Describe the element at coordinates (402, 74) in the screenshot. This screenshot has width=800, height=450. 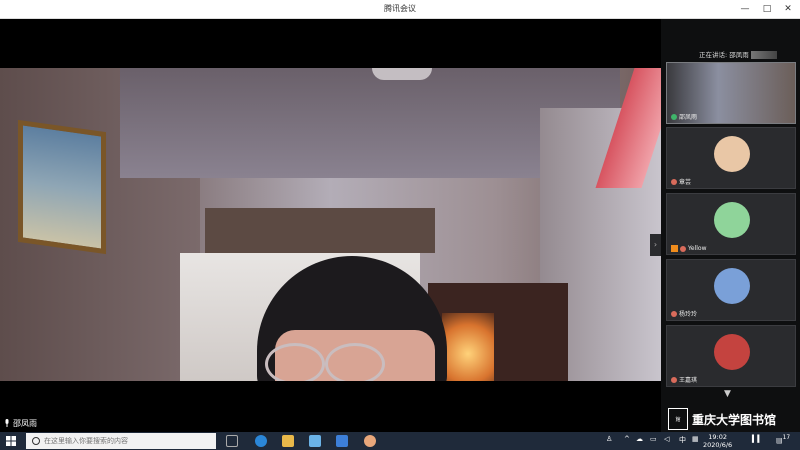
I see `video-lamp` at that location.